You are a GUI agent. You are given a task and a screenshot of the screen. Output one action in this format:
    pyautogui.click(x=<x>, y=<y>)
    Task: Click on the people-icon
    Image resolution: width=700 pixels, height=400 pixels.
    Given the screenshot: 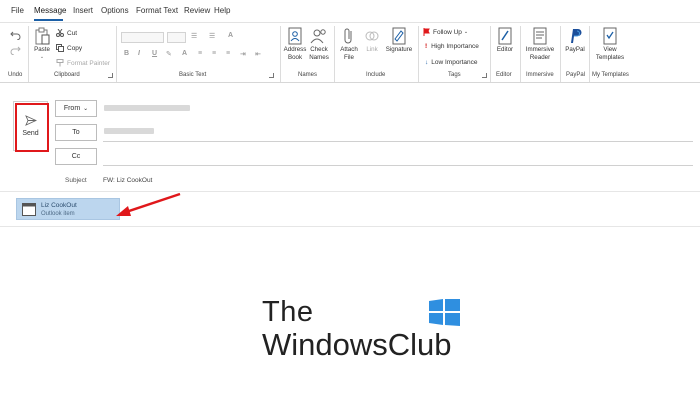 What is the action you would take?
    pyautogui.click(x=318, y=36)
    